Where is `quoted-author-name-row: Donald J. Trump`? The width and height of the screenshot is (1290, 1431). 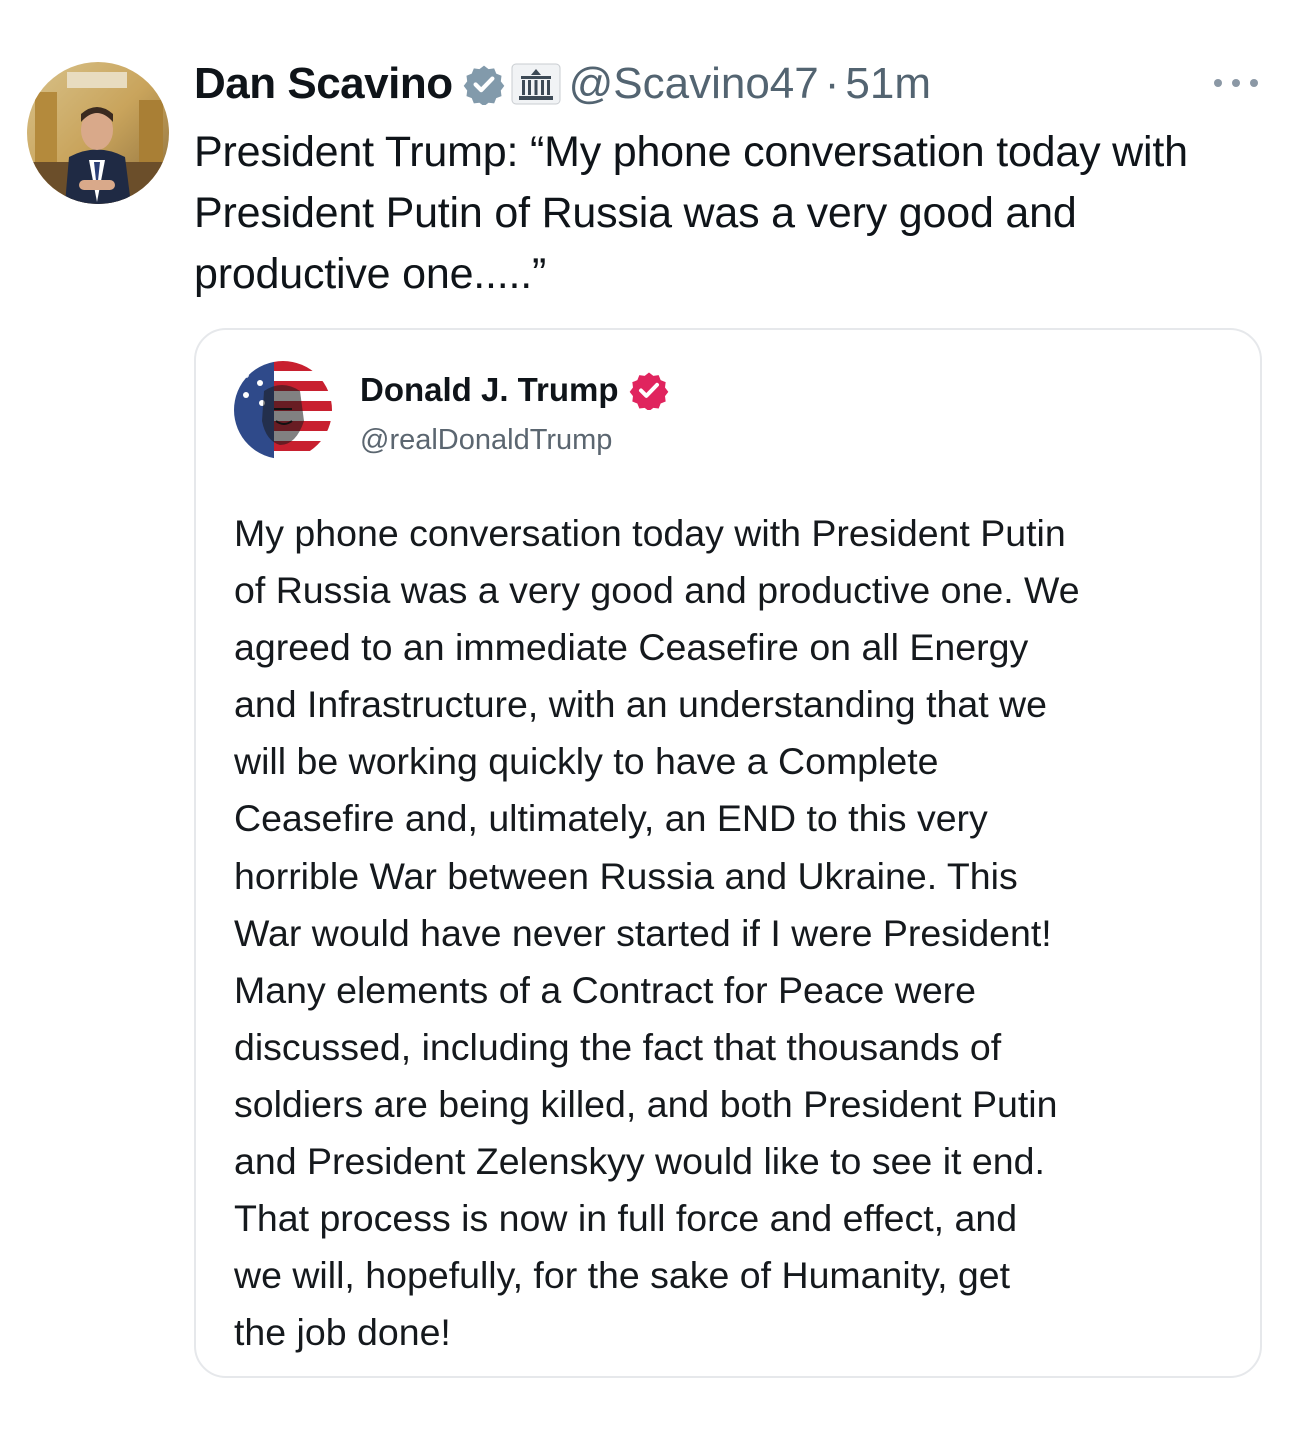 quoted-author-name-row: Donald J. Trump is located at coordinates (514, 391).